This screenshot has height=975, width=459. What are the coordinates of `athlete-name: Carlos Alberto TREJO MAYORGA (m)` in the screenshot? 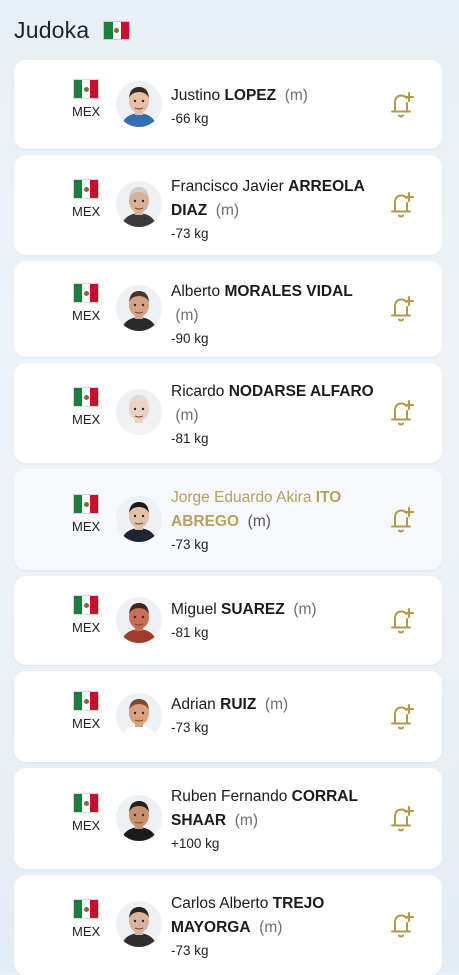 It's located at (276, 916).